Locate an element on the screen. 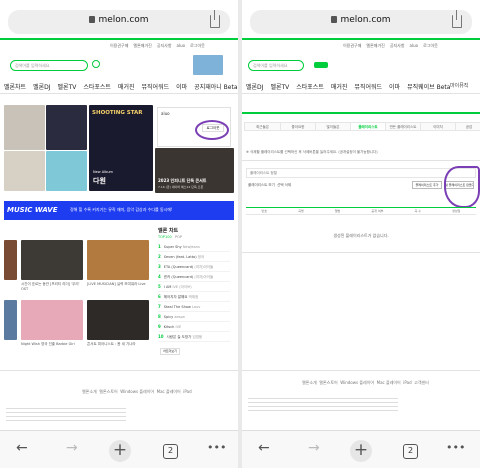 The width and height of the screenshot is (480, 468). search-icon is located at coordinates (96, 64).